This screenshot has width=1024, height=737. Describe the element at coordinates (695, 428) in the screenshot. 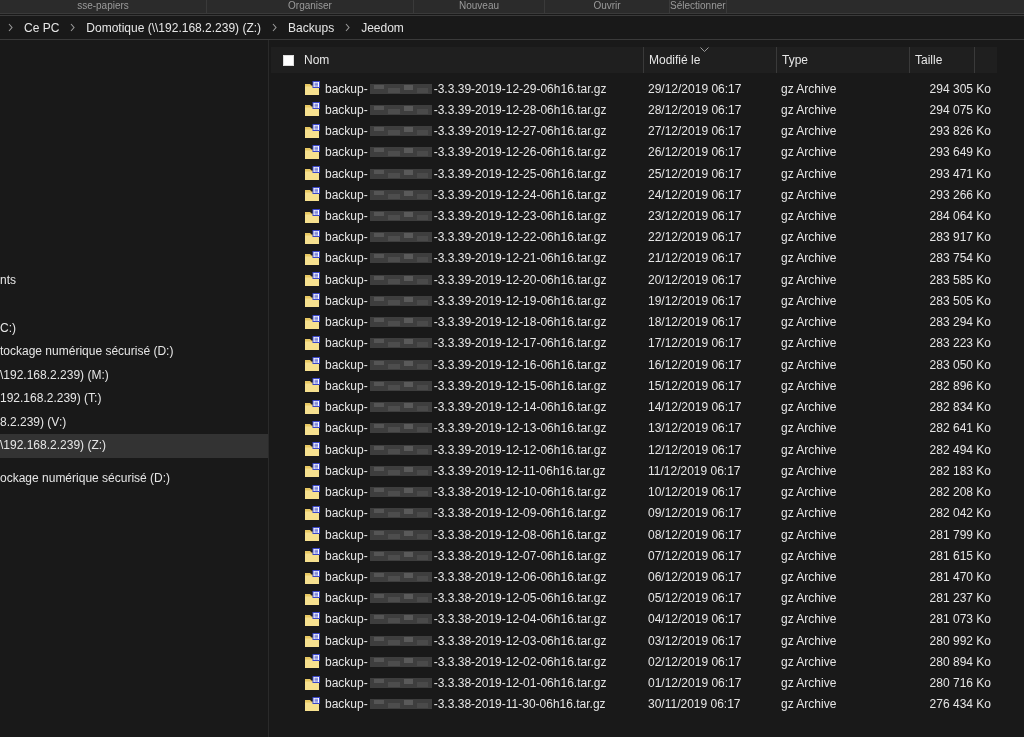

I see `modified-date: 13/12/2019 06:17` at that location.